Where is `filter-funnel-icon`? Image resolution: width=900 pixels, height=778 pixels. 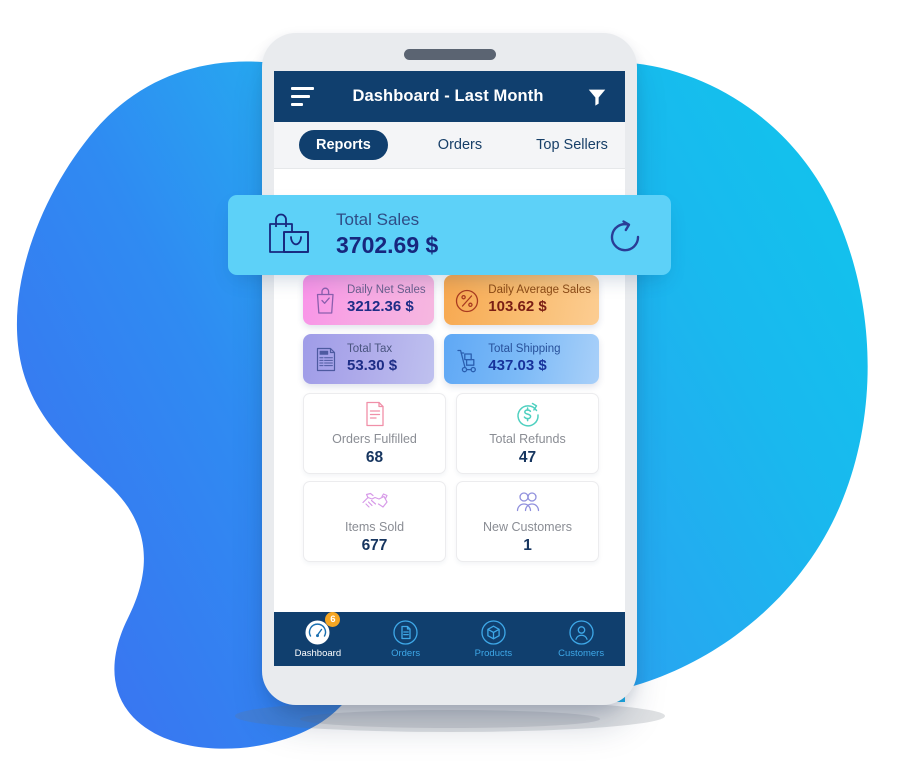 filter-funnel-icon is located at coordinates (597, 97).